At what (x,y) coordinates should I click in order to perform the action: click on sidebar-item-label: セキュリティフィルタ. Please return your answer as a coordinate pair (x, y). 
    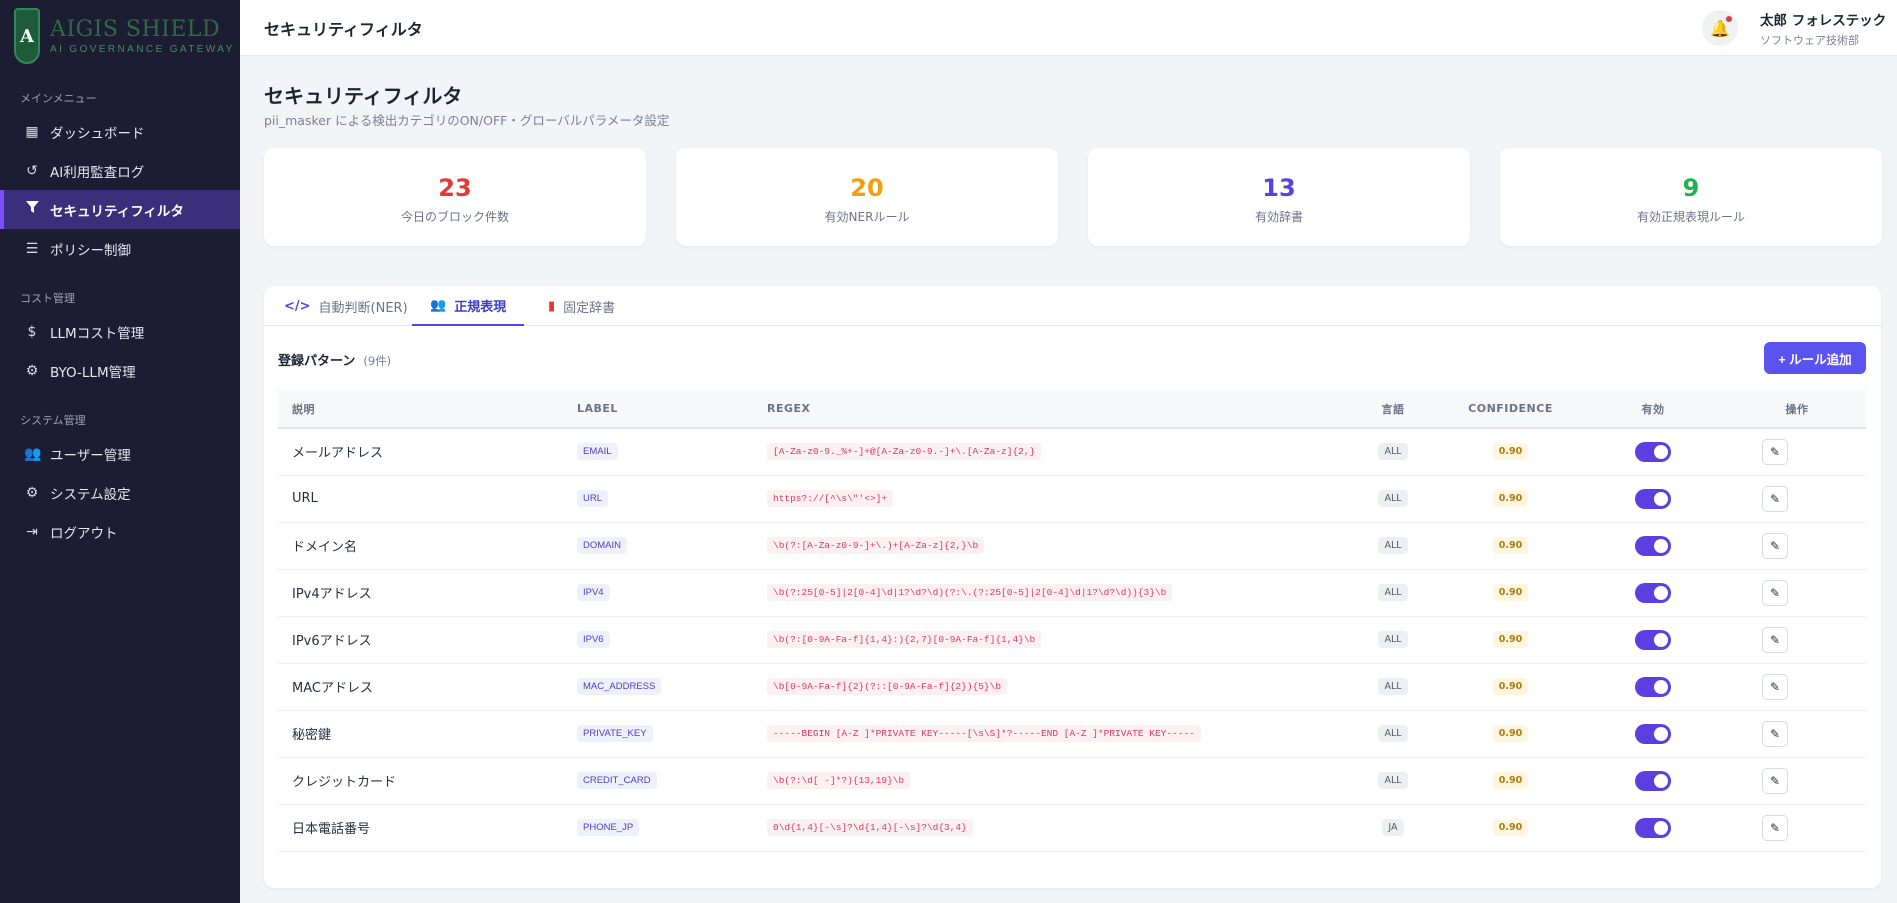
    Looking at the image, I should click on (117, 211).